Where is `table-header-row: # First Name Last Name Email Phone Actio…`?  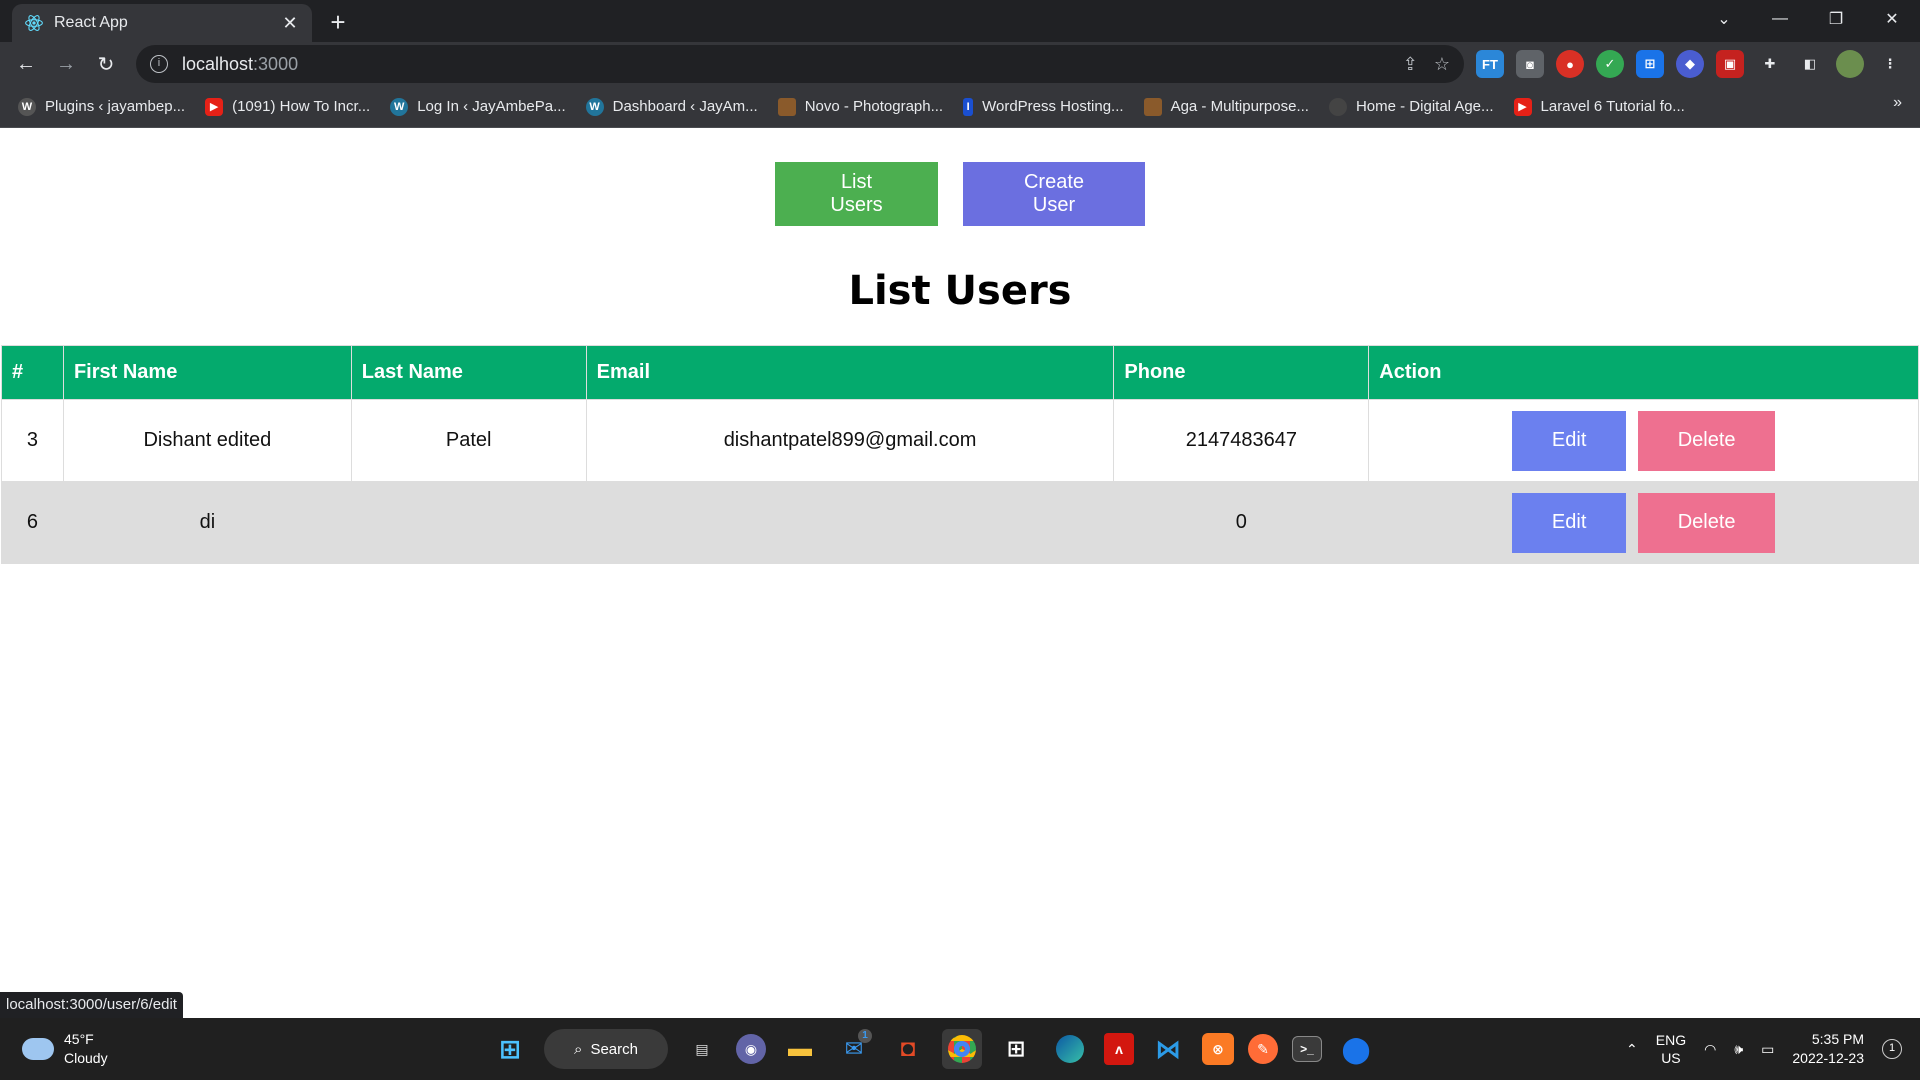 table-header-row: # First Name Last Name Email Phone Actio… is located at coordinates (960, 372).